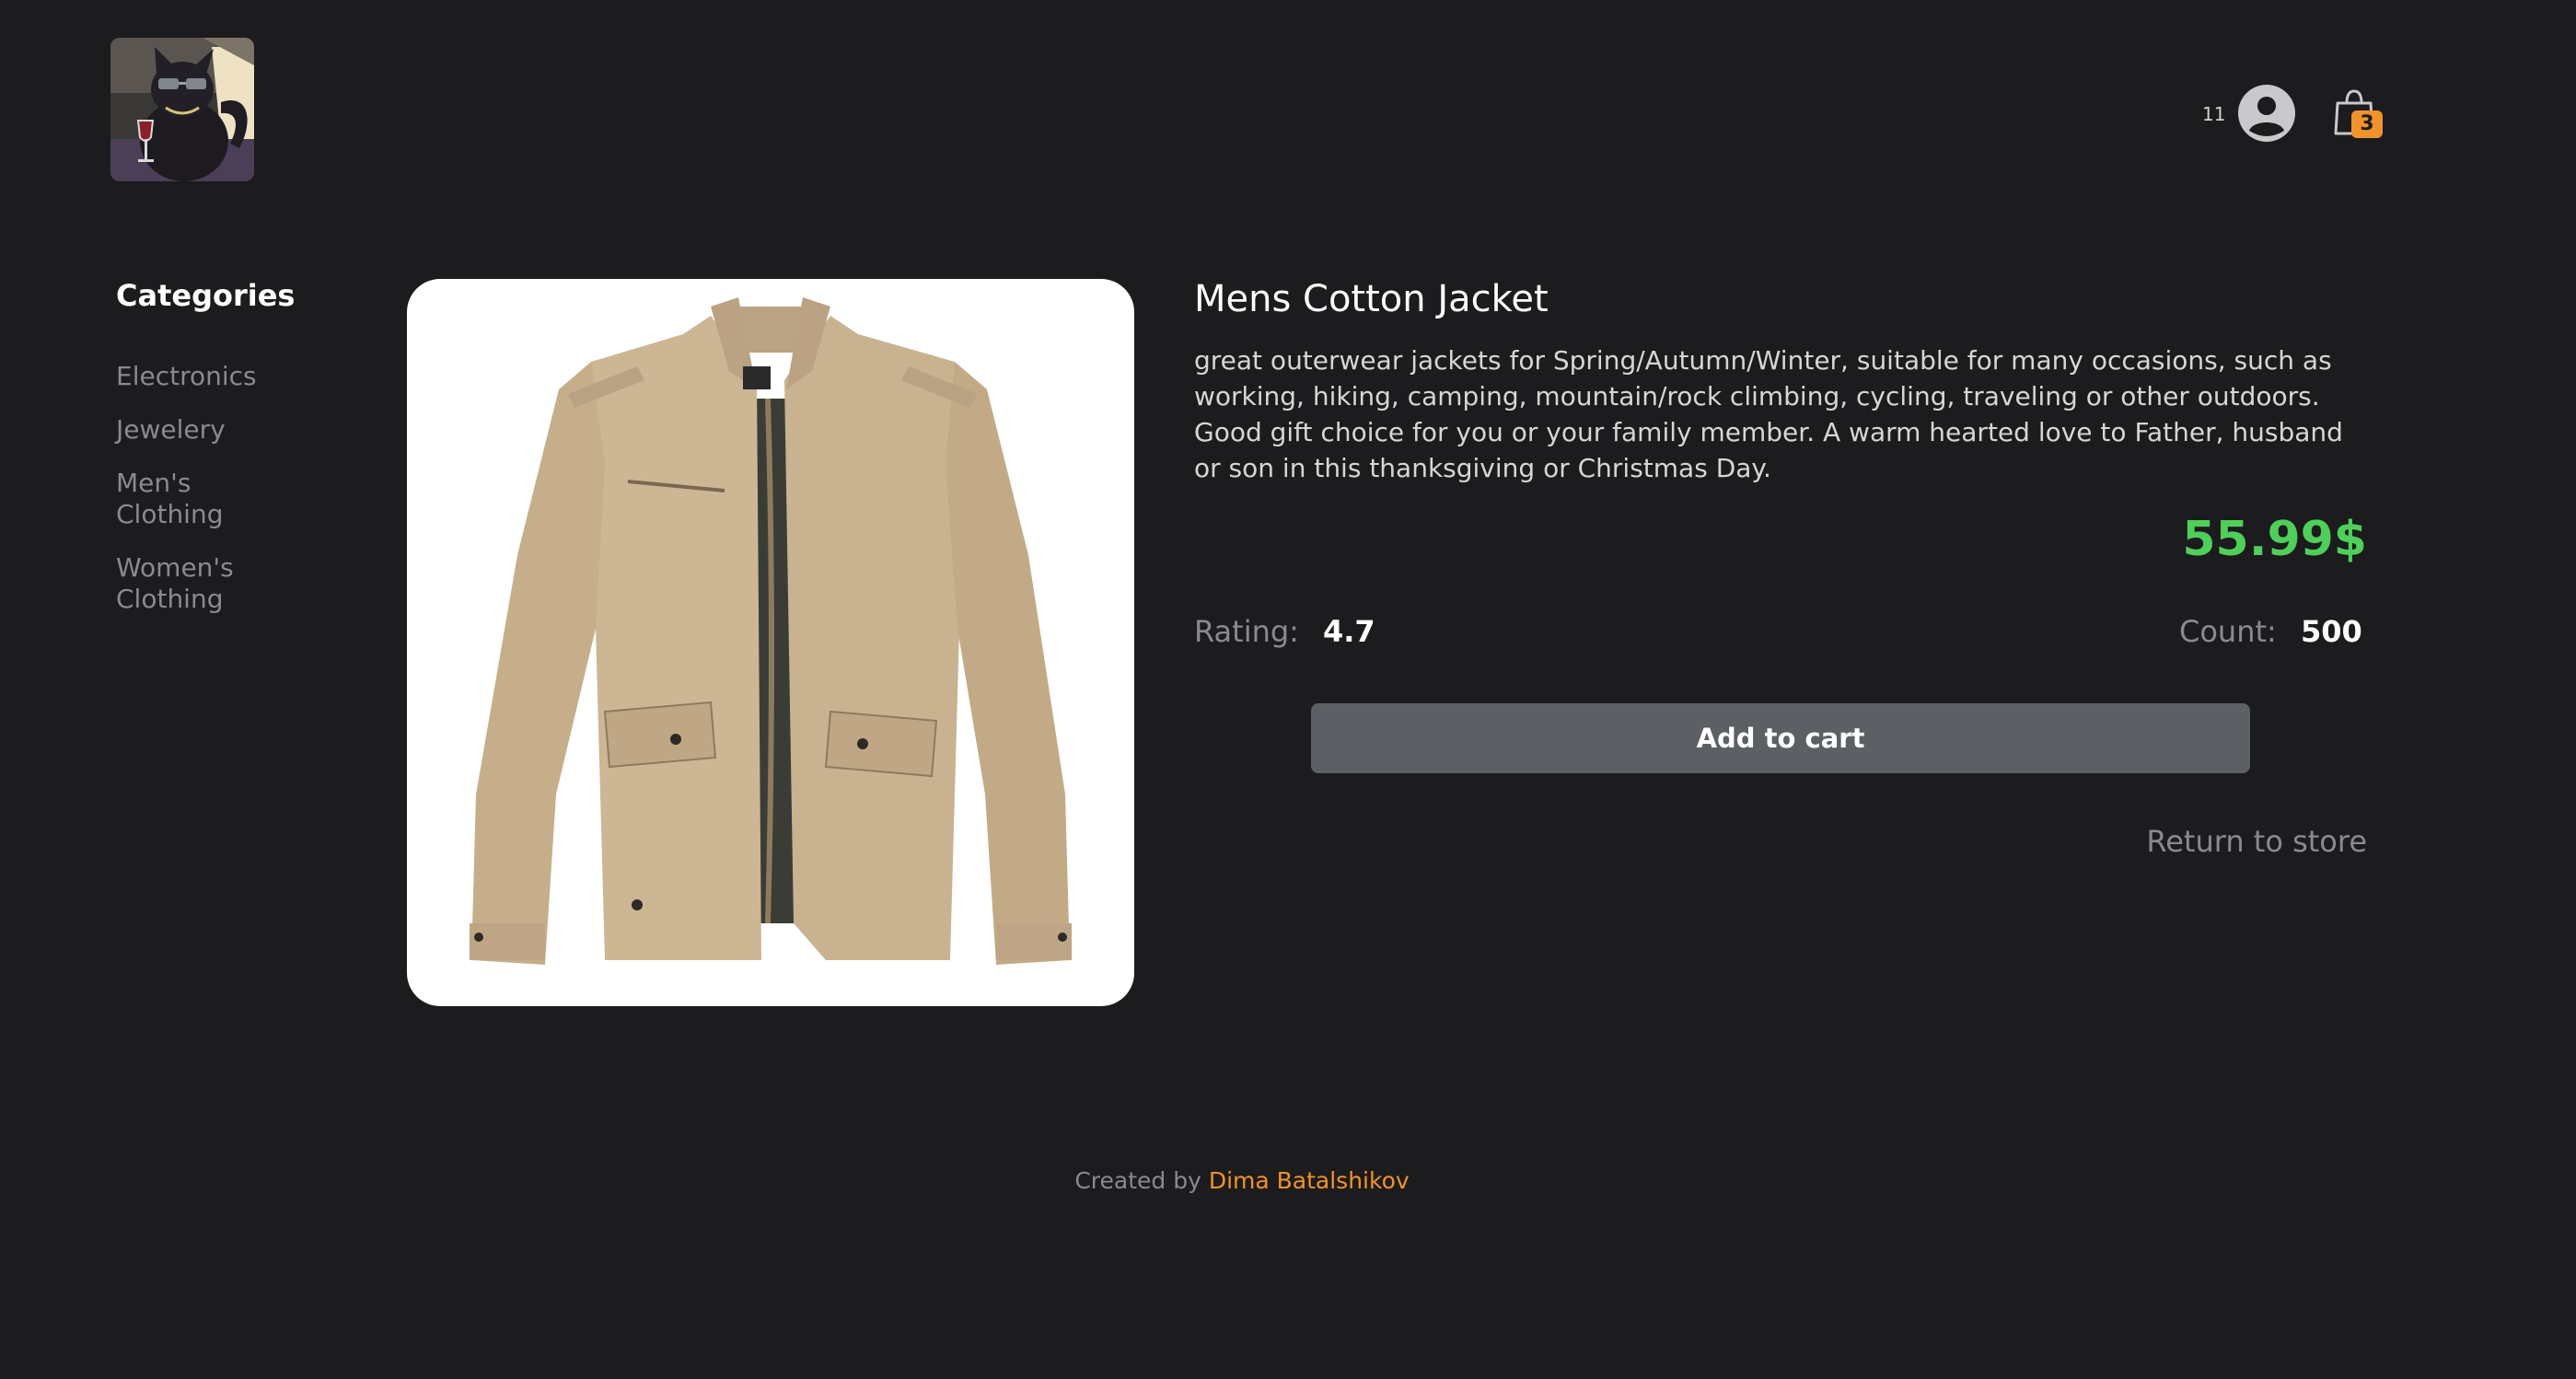 This screenshot has height=1379, width=2576. Describe the element at coordinates (1371, 299) in the screenshot. I see `product-title: Mens Cotton Jacket` at that location.